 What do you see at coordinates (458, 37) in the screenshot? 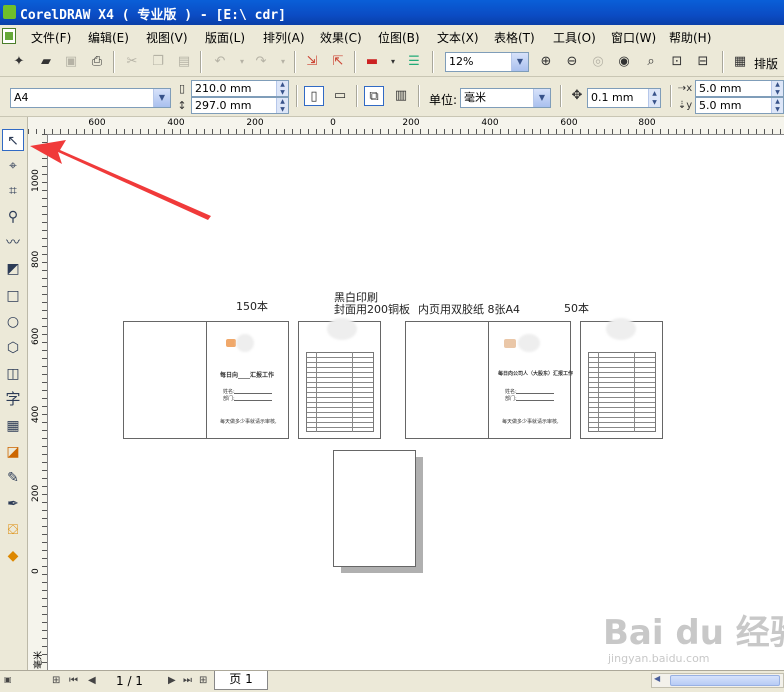
I see `menu-text: 文本(X)` at bounding box center [458, 37].